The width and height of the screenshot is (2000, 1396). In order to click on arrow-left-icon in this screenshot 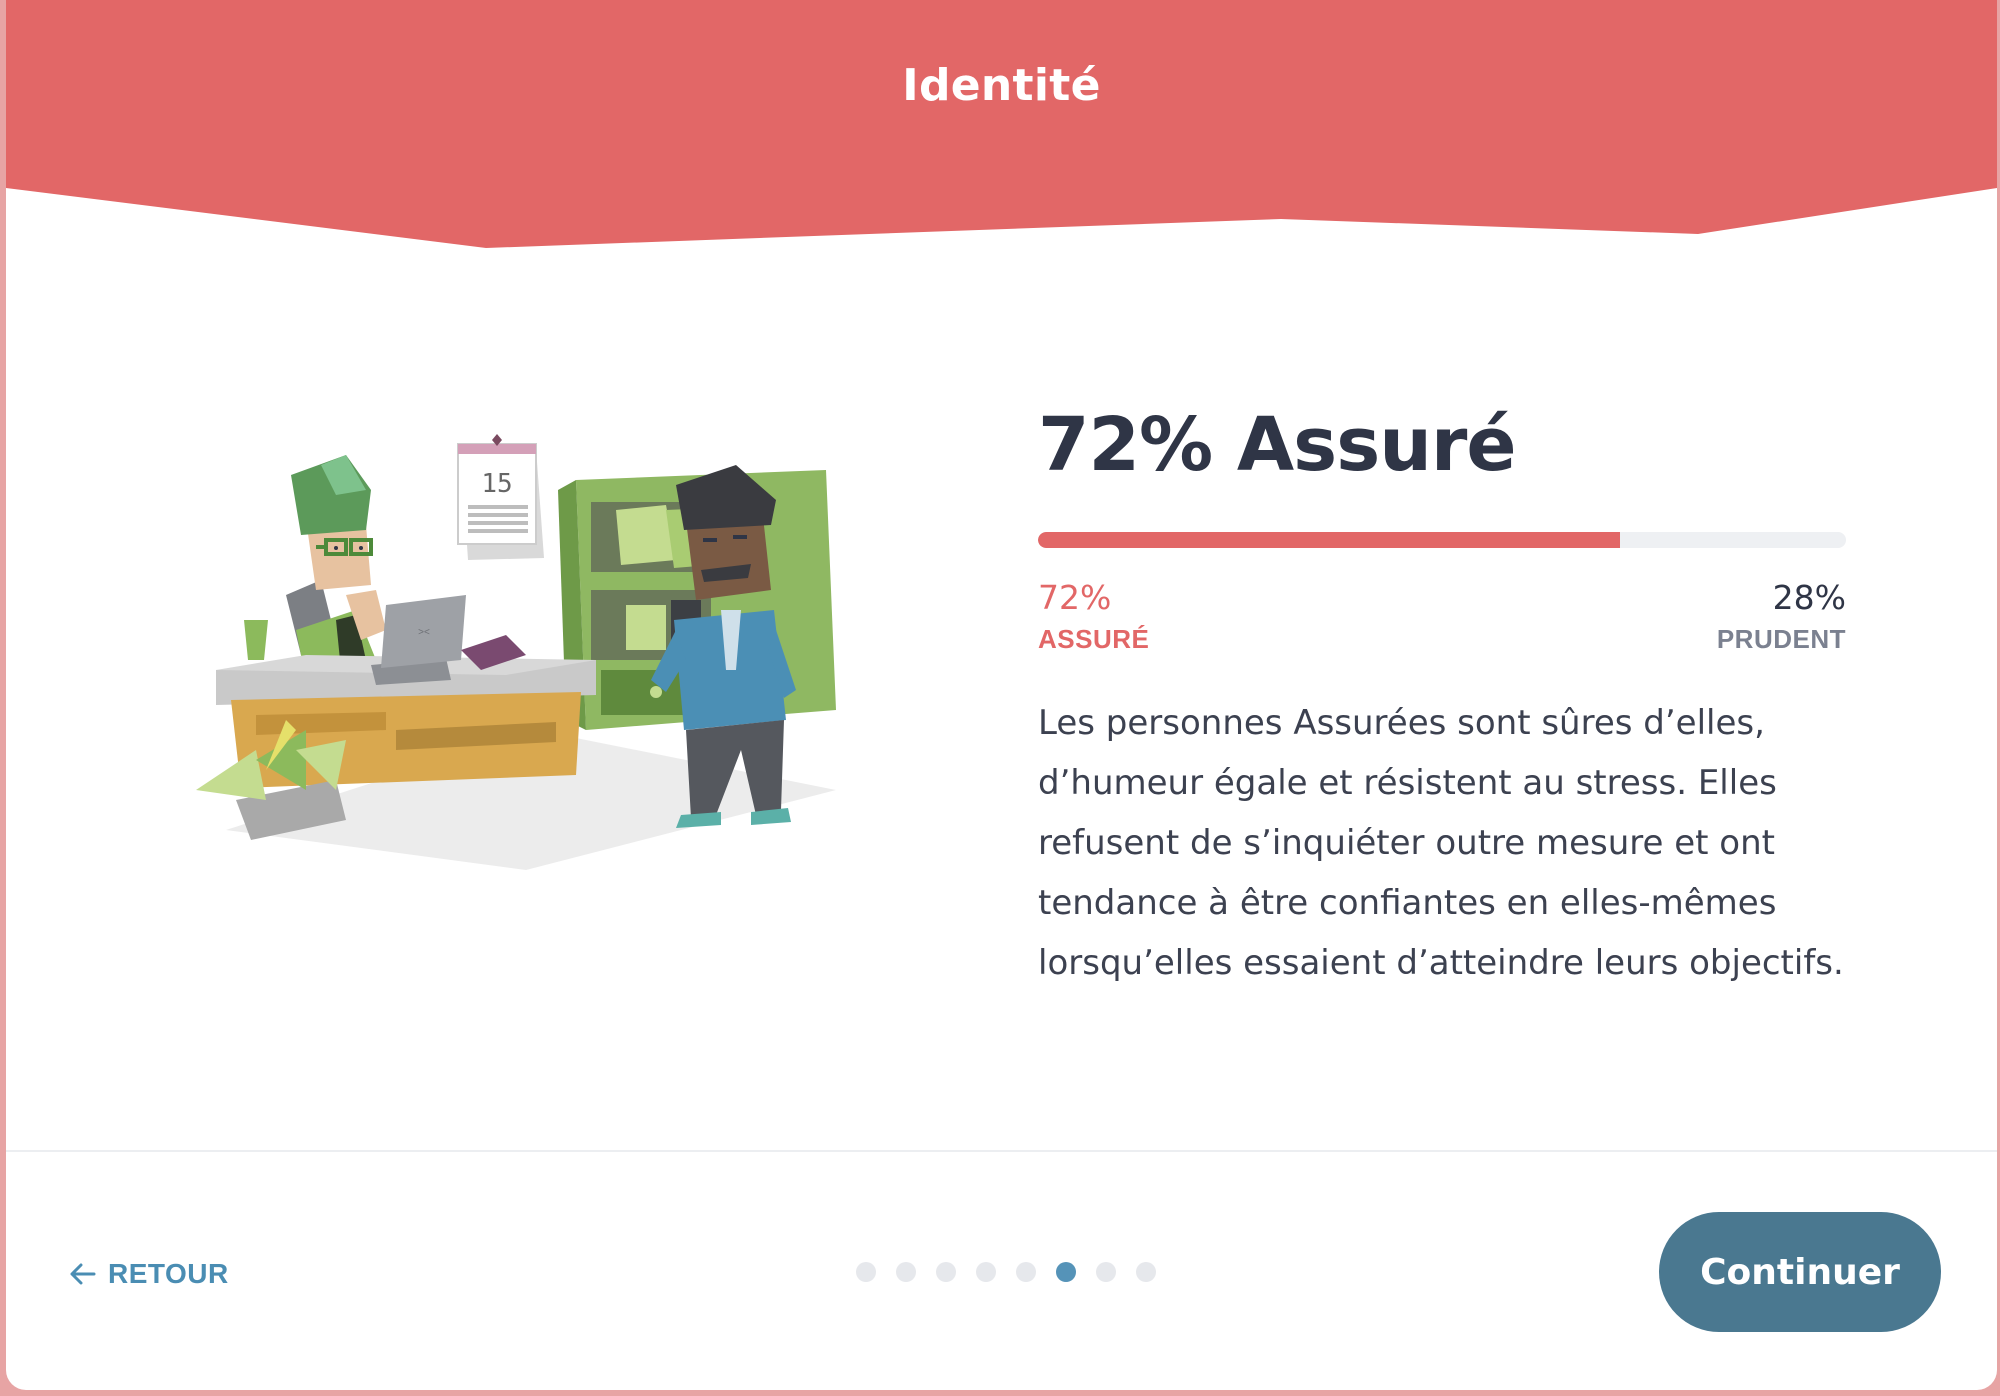, I will do `click(82, 1274)`.